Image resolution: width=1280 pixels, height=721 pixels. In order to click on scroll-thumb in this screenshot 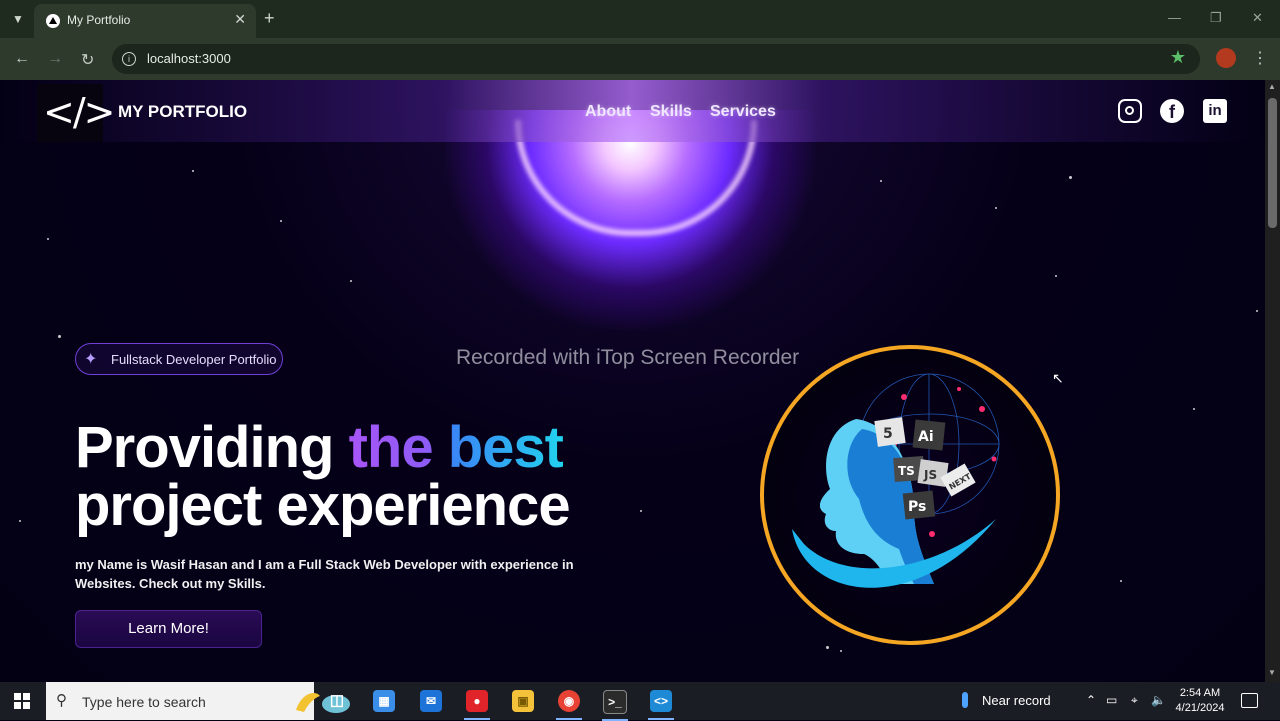, I will do `click(1272, 163)`.